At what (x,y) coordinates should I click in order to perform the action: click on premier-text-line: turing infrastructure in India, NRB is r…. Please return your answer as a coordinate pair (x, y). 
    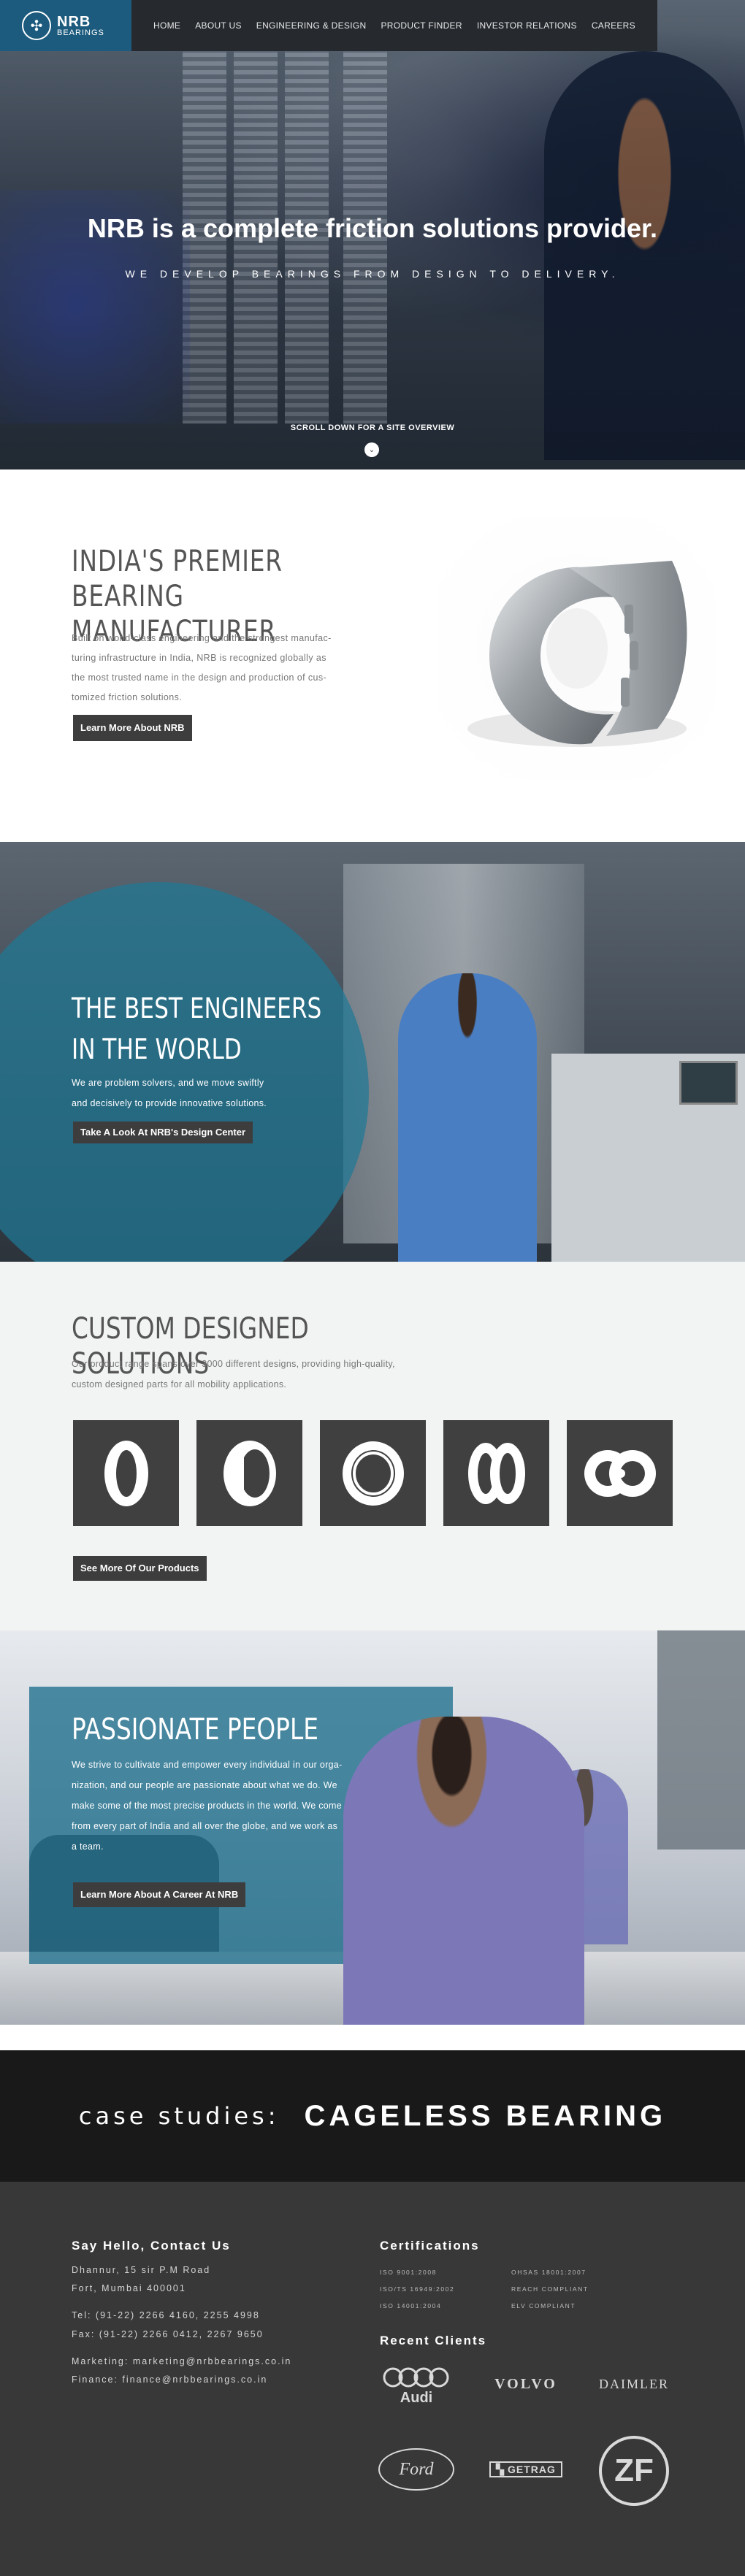
    Looking at the image, I should click on (199, 658).